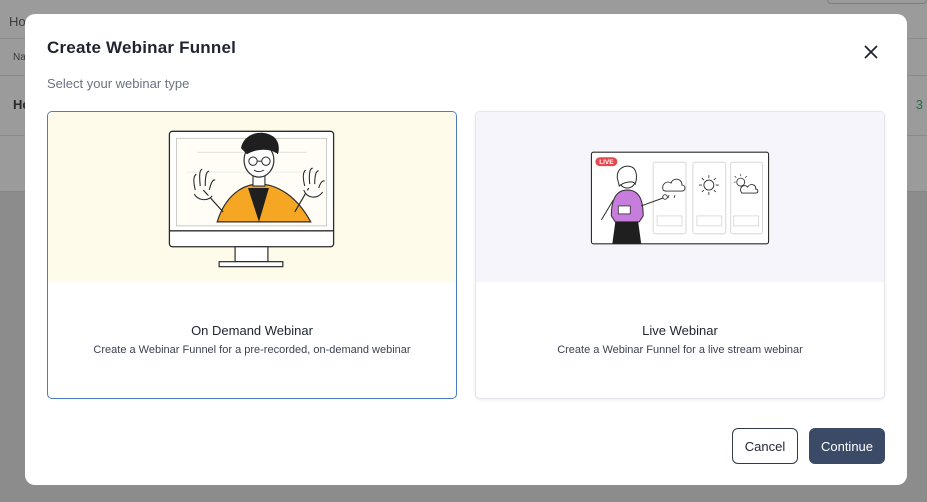 This screenshot has width=927, height=502. What do you see at coordinates (606, 162) in the screenshot?
I see `live-badge: LIVE` at bounding box center [606, 162].